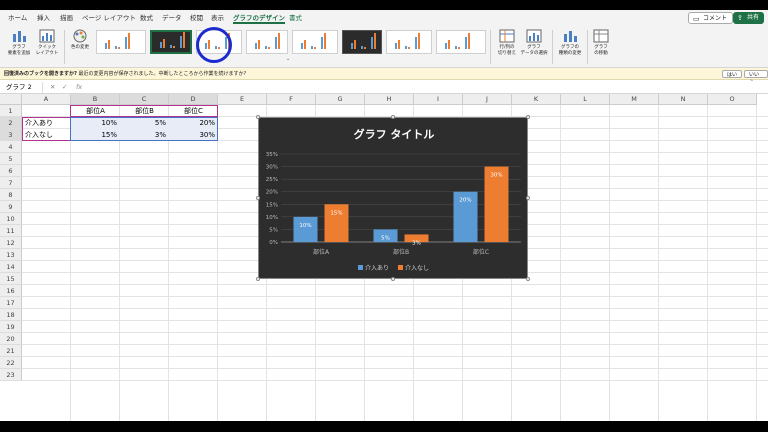  Describe the element at coordinates (144, 135) in the screenshot. I see `value-cell: 3%` at that location.